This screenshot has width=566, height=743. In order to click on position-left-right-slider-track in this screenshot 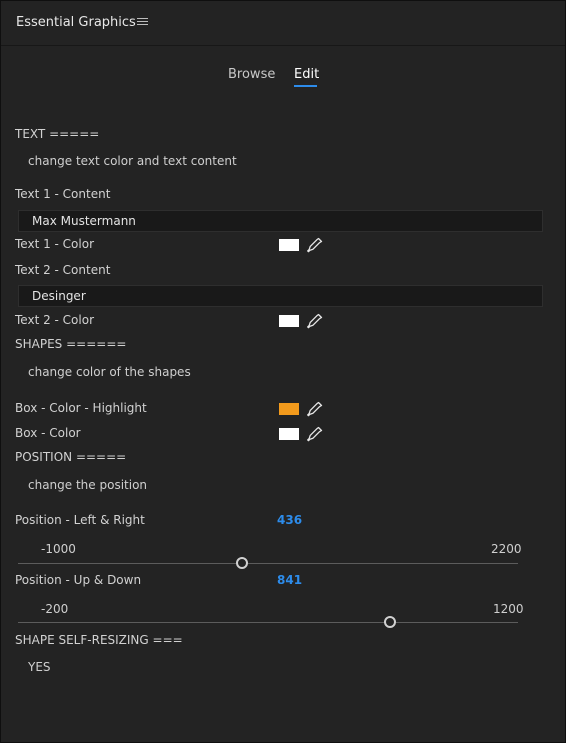, I will do `click(268, 563)`.